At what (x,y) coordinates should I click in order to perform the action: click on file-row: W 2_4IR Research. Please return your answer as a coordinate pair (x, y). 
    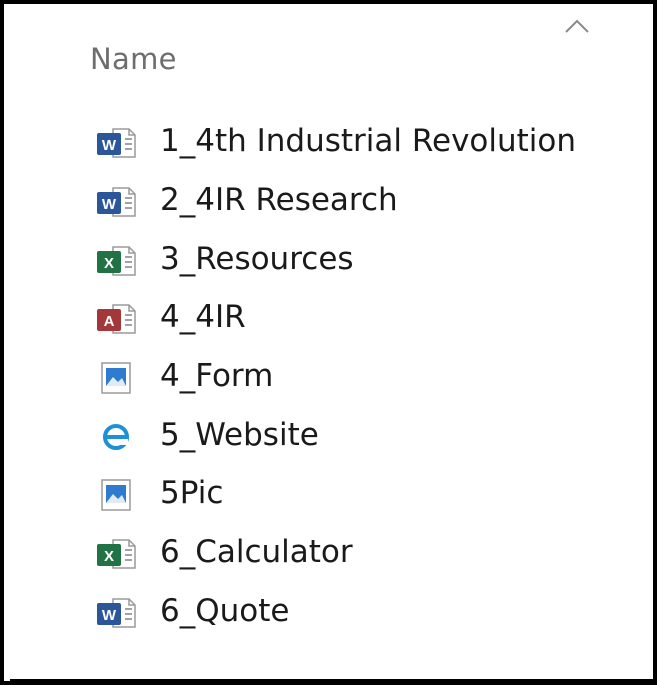
    Looking at the image, I should click on (328, 202).